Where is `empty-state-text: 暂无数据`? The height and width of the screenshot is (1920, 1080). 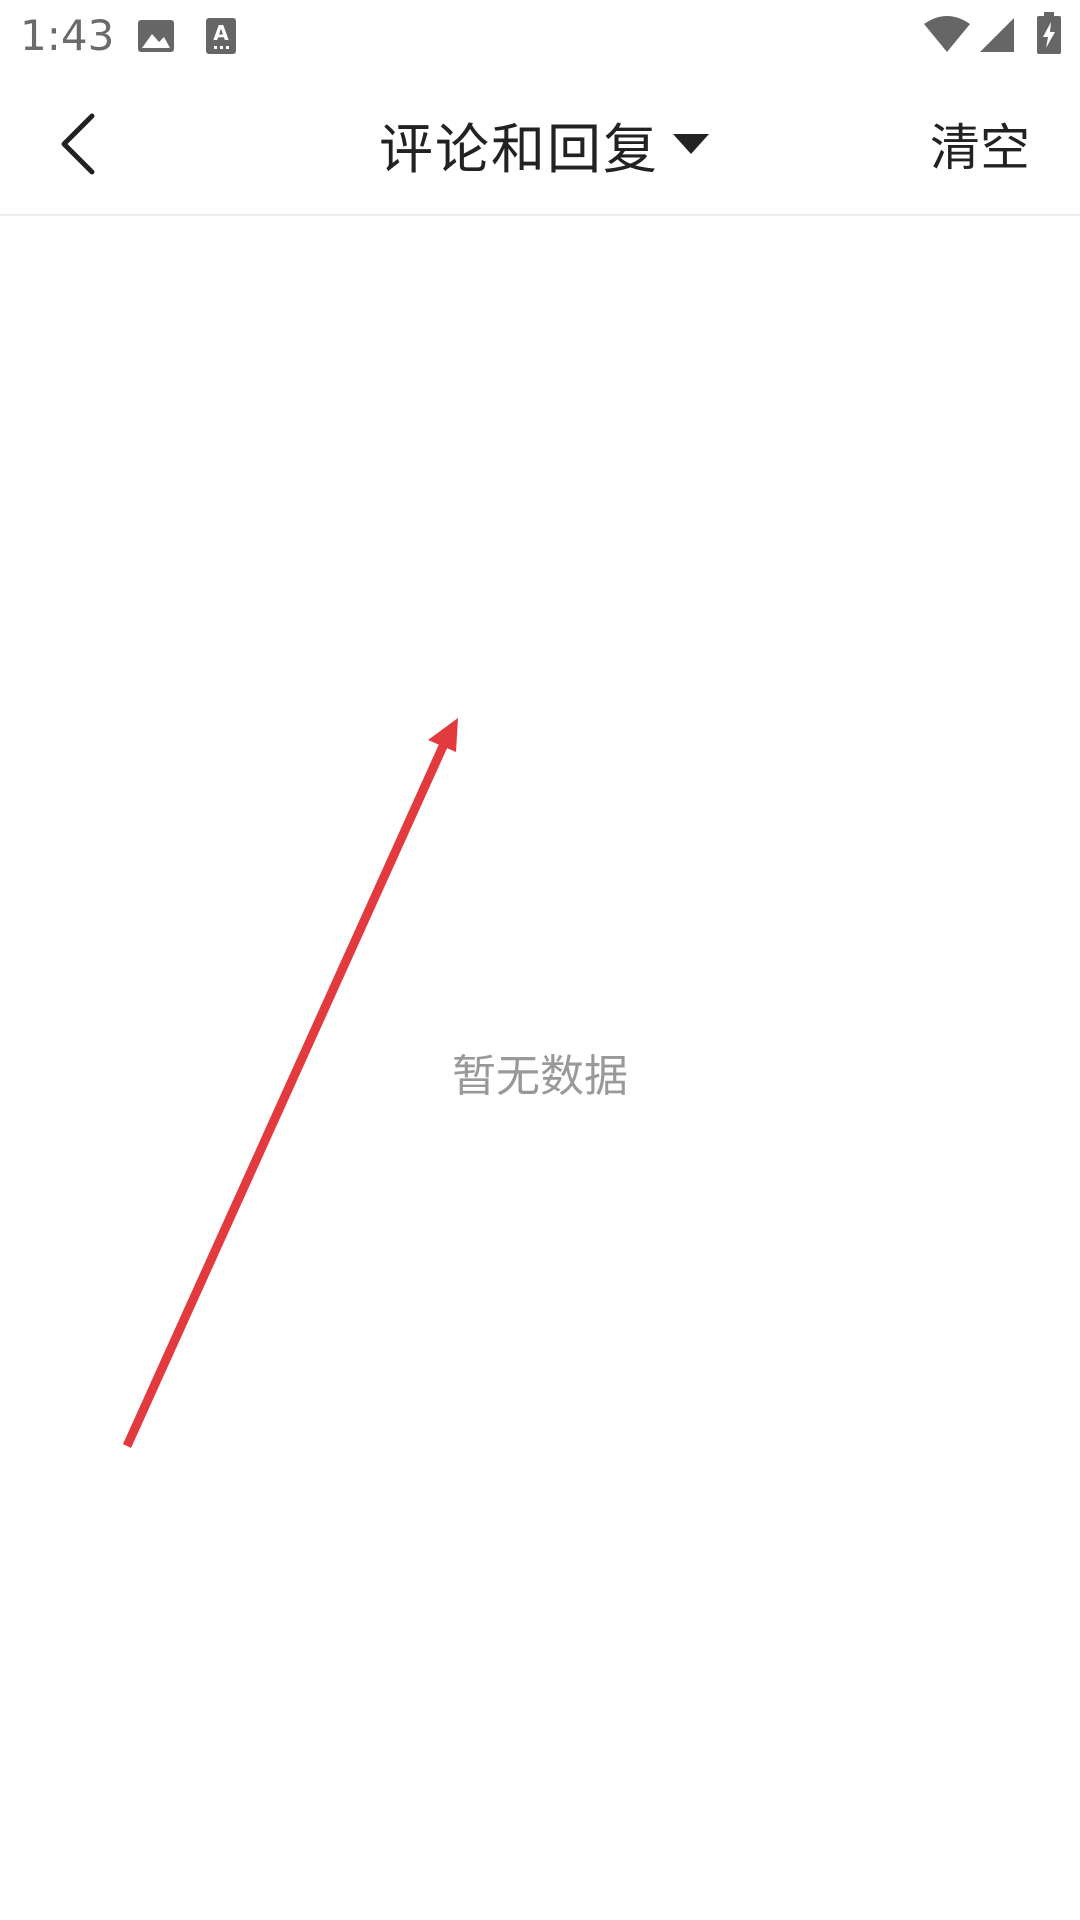 empty-state-text: 暂无数据 is located at coordinates (540, 1076).